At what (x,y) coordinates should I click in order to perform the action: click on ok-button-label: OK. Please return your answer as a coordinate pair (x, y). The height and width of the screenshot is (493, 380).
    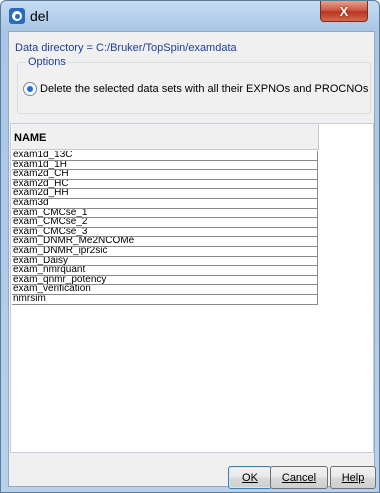
    Looking at the image, I should click on (250, 477).